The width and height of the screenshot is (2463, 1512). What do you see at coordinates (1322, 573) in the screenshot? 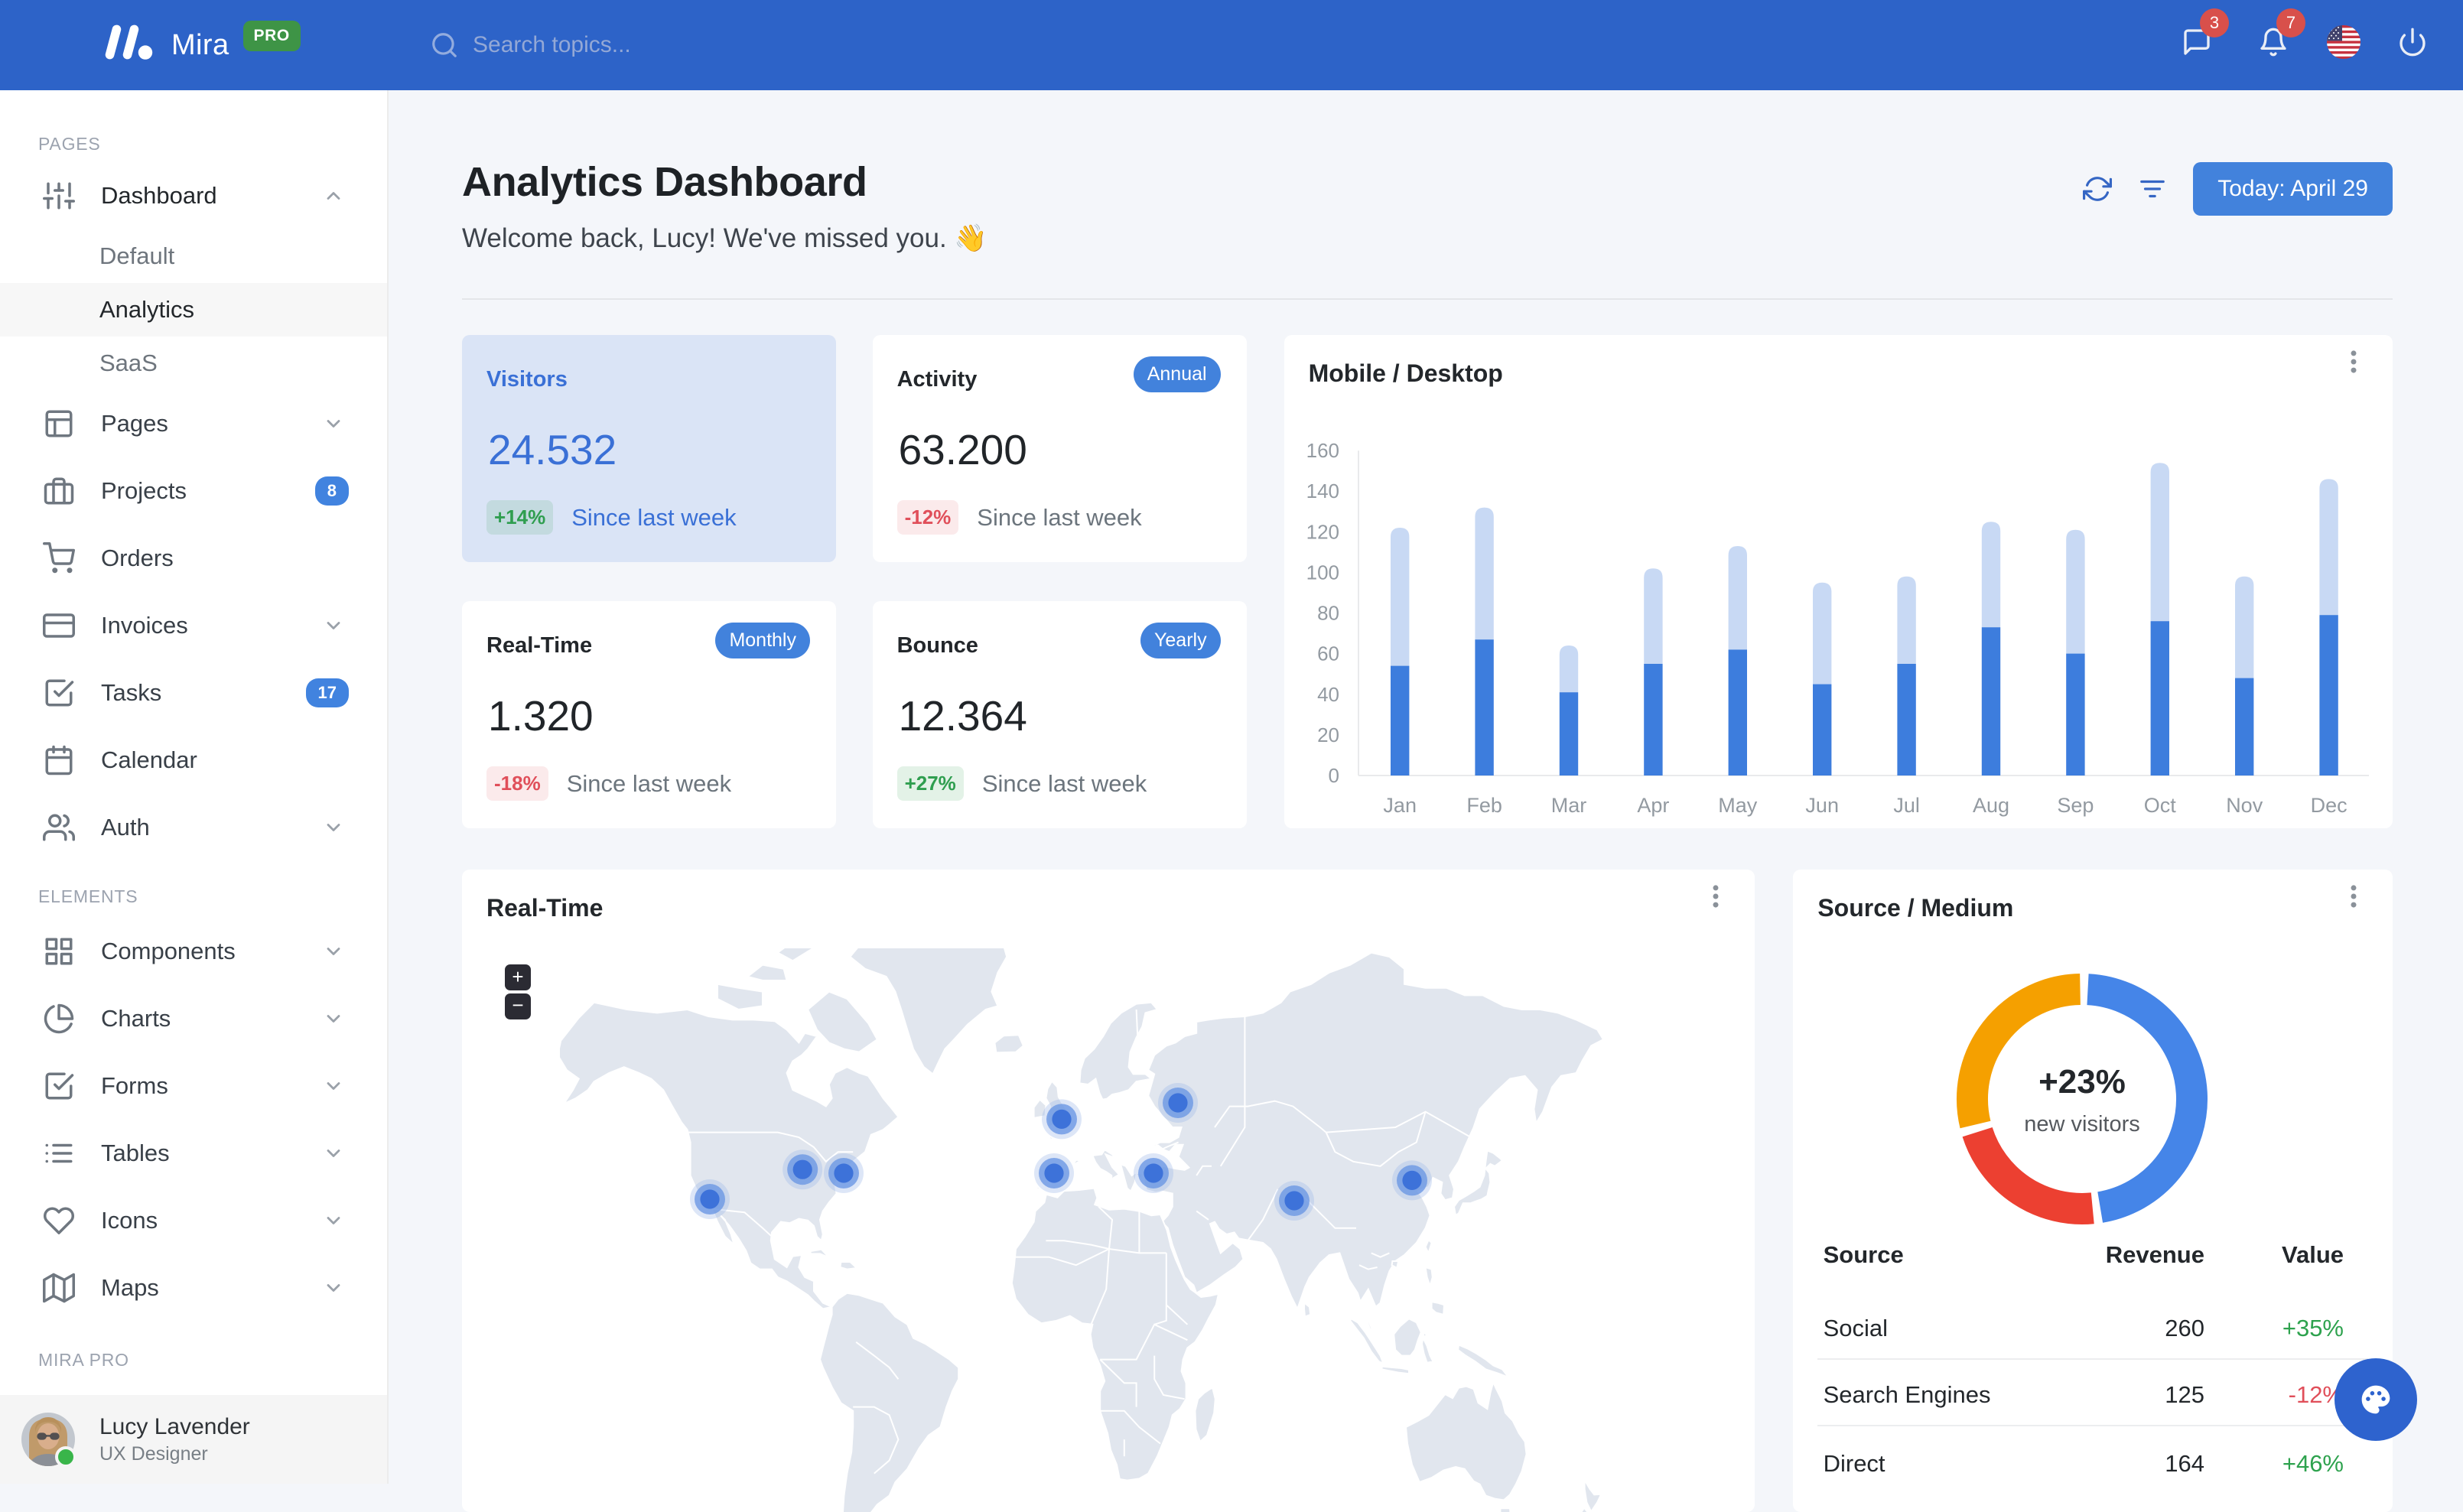
I see `svg-text: 100` at bounding box center [1322, 573].